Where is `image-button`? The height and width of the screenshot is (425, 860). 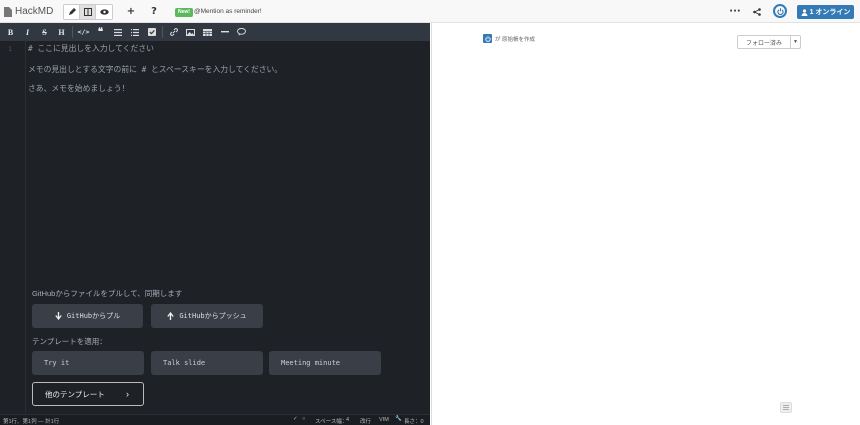 image-button is located at coordinates (190, 32).